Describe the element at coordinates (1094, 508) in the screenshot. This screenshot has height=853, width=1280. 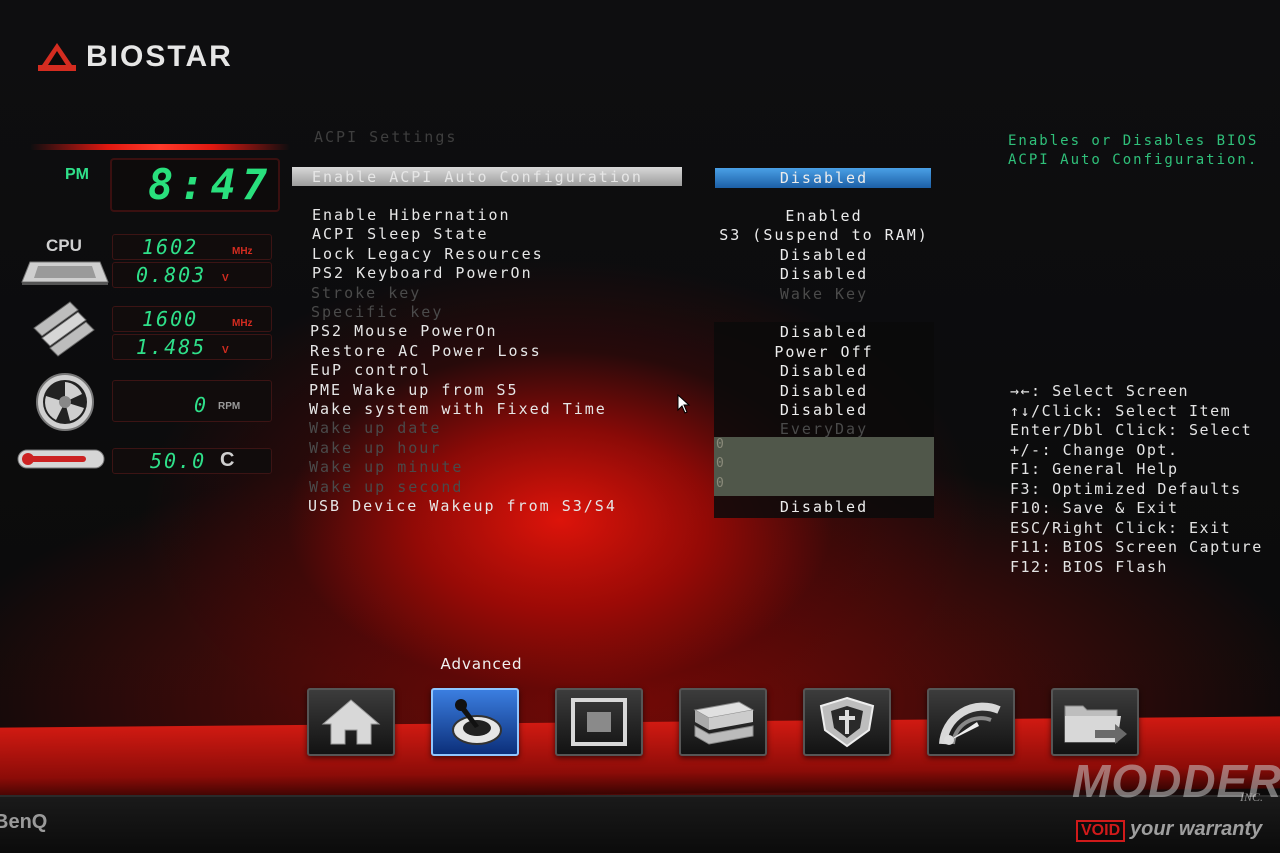
I see `key-help-item: F10: Save & Exit` at that location.